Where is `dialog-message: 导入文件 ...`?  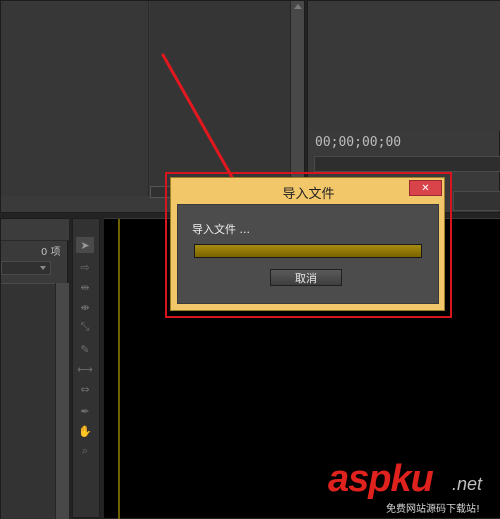 dialog-message: 导入文件 ... is located at coordinates (221, 229).